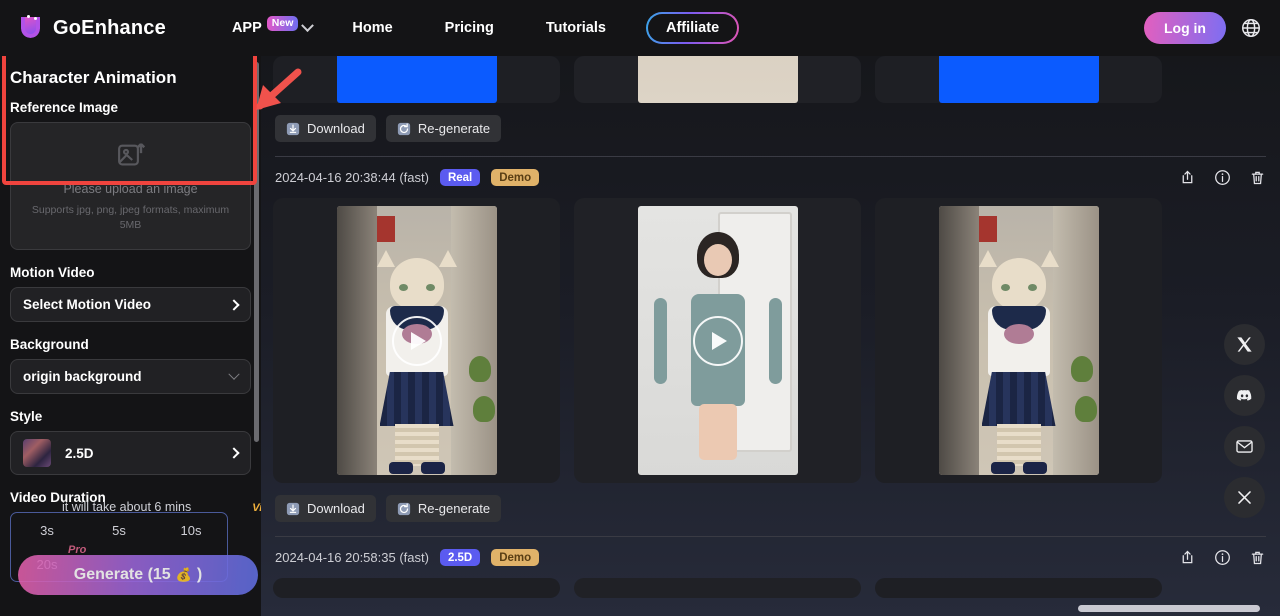 This screenshot has width=1280, height=616. Describe the element at coordinates (131, 155) in the screenshot. I see `image-upload-icon` at that location.